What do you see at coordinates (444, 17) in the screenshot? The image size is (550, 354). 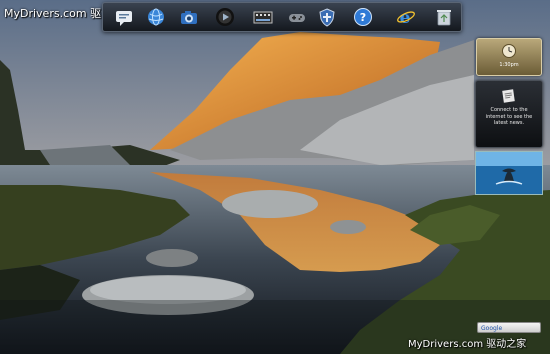 I see `recycle-bin-icon` at bounding box center [444, 17].